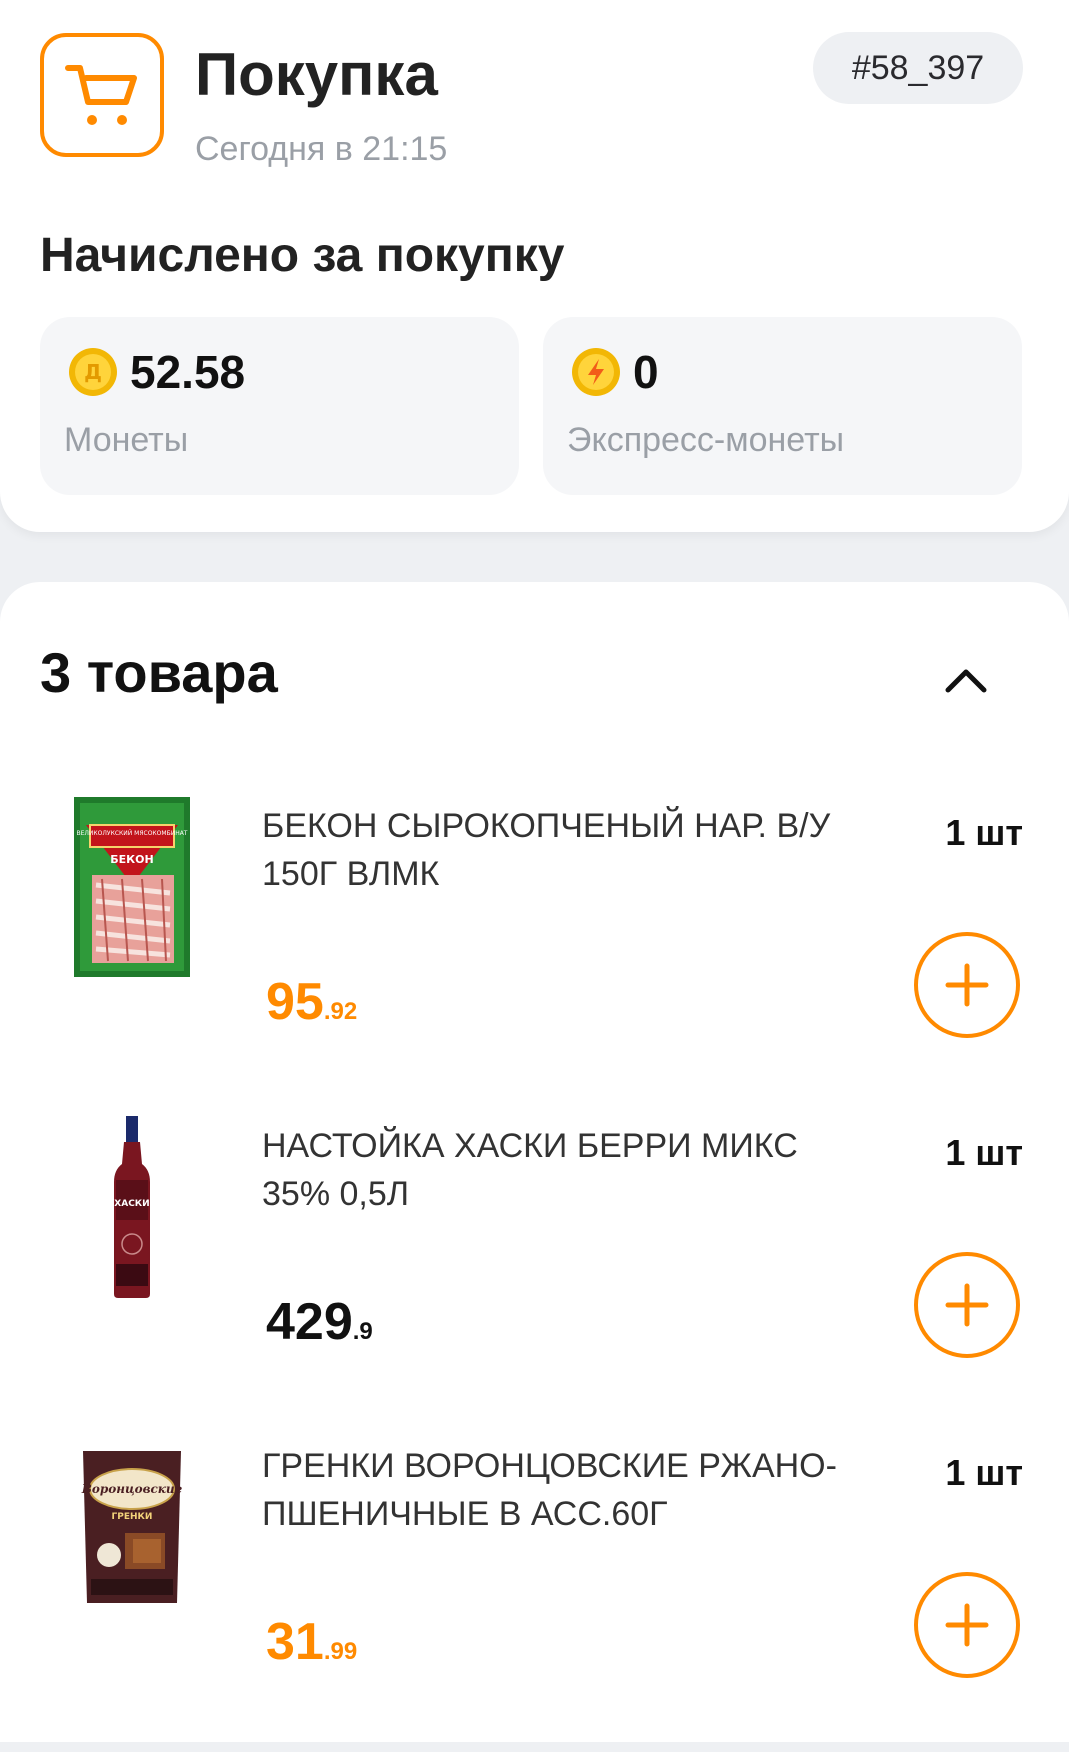 The height and width of the screenshot is (1752, 1069). I want to click on express-coins-card: 0 Экспресс-монеты, so click(782, 406).